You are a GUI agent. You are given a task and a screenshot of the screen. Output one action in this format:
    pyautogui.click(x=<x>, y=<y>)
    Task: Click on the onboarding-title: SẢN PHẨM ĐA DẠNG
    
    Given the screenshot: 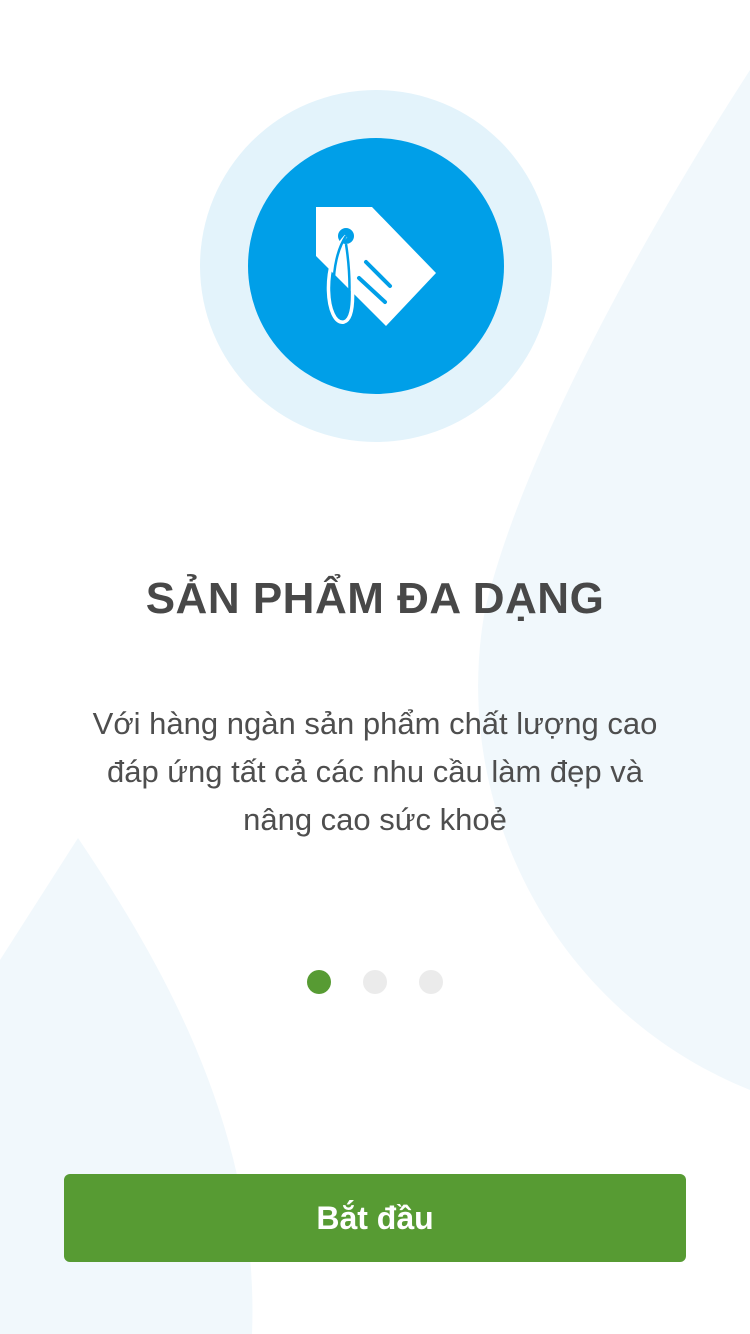 What is the action you would take?
    pyautogui.click(x=375, y=598)
    